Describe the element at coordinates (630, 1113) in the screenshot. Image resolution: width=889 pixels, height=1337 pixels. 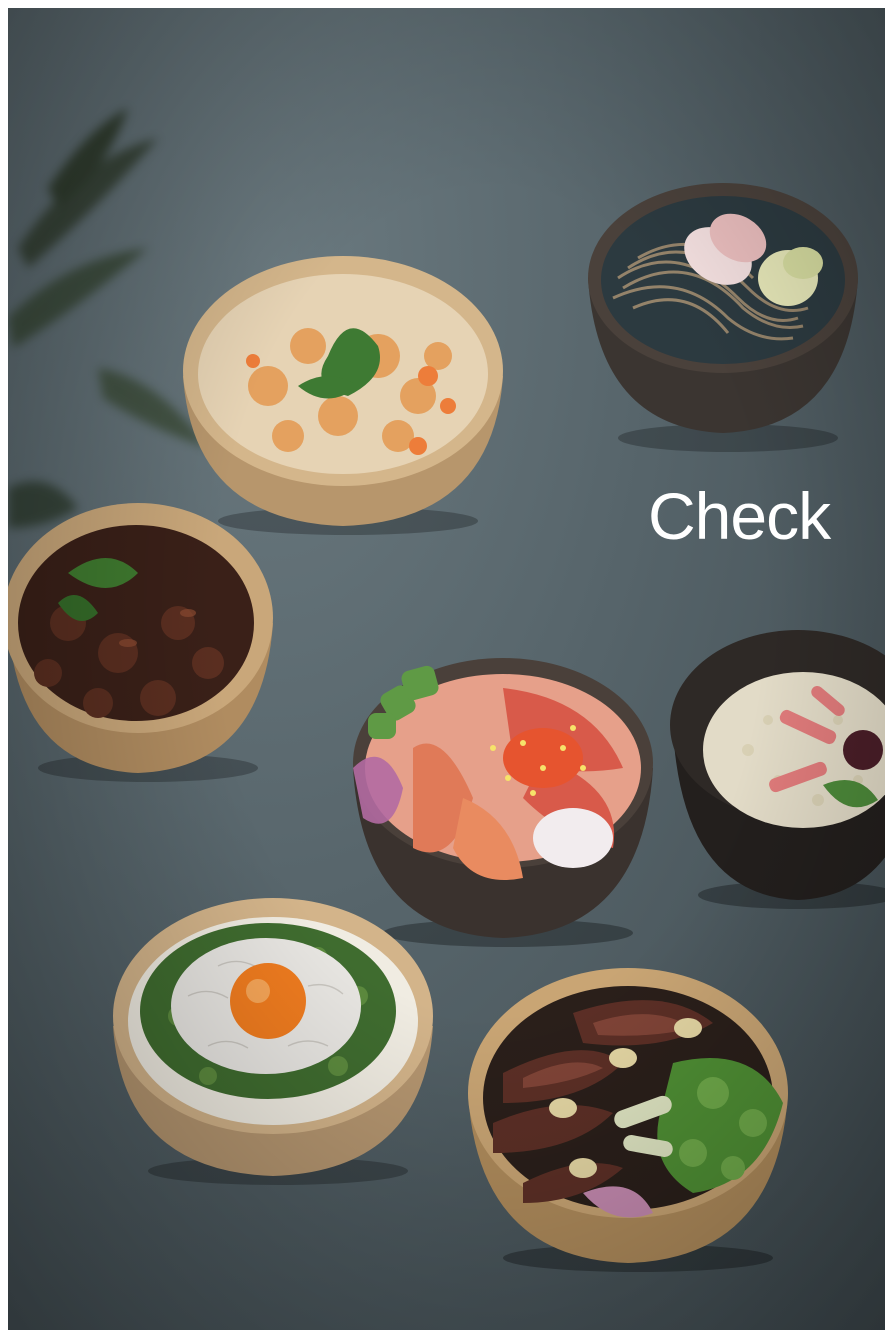
I see `steak-rice-bowl` at that location.